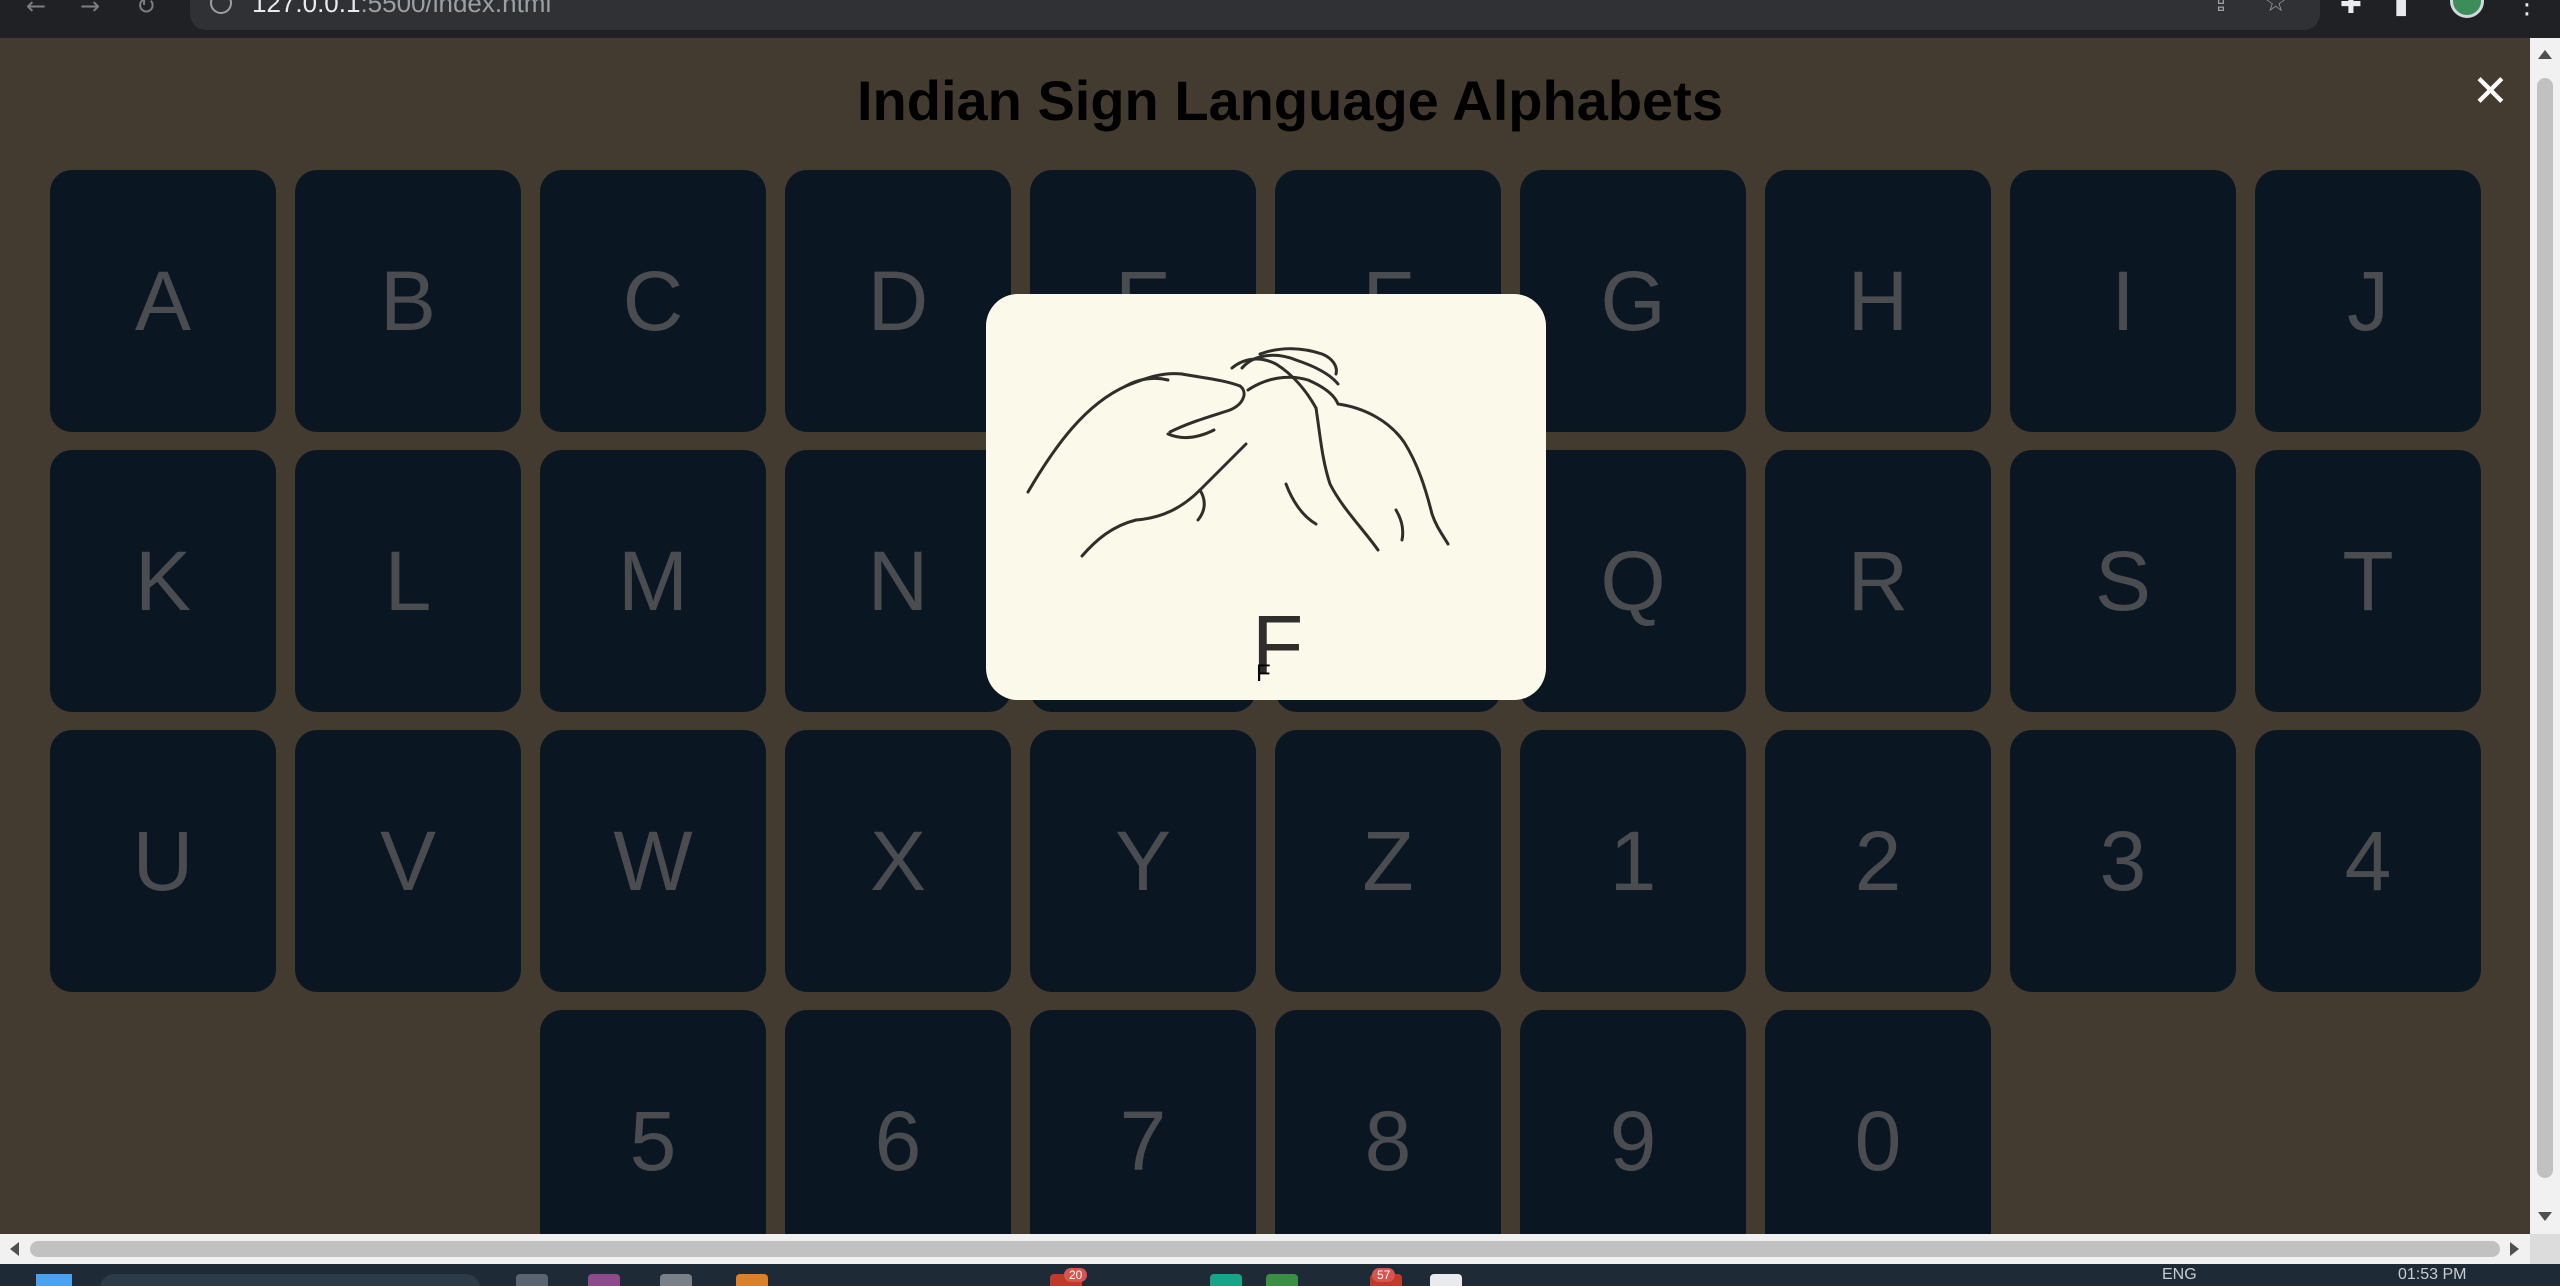 The image size is (2560, 1286). I want to click on sign-tile-m: M, so click(653, 581).